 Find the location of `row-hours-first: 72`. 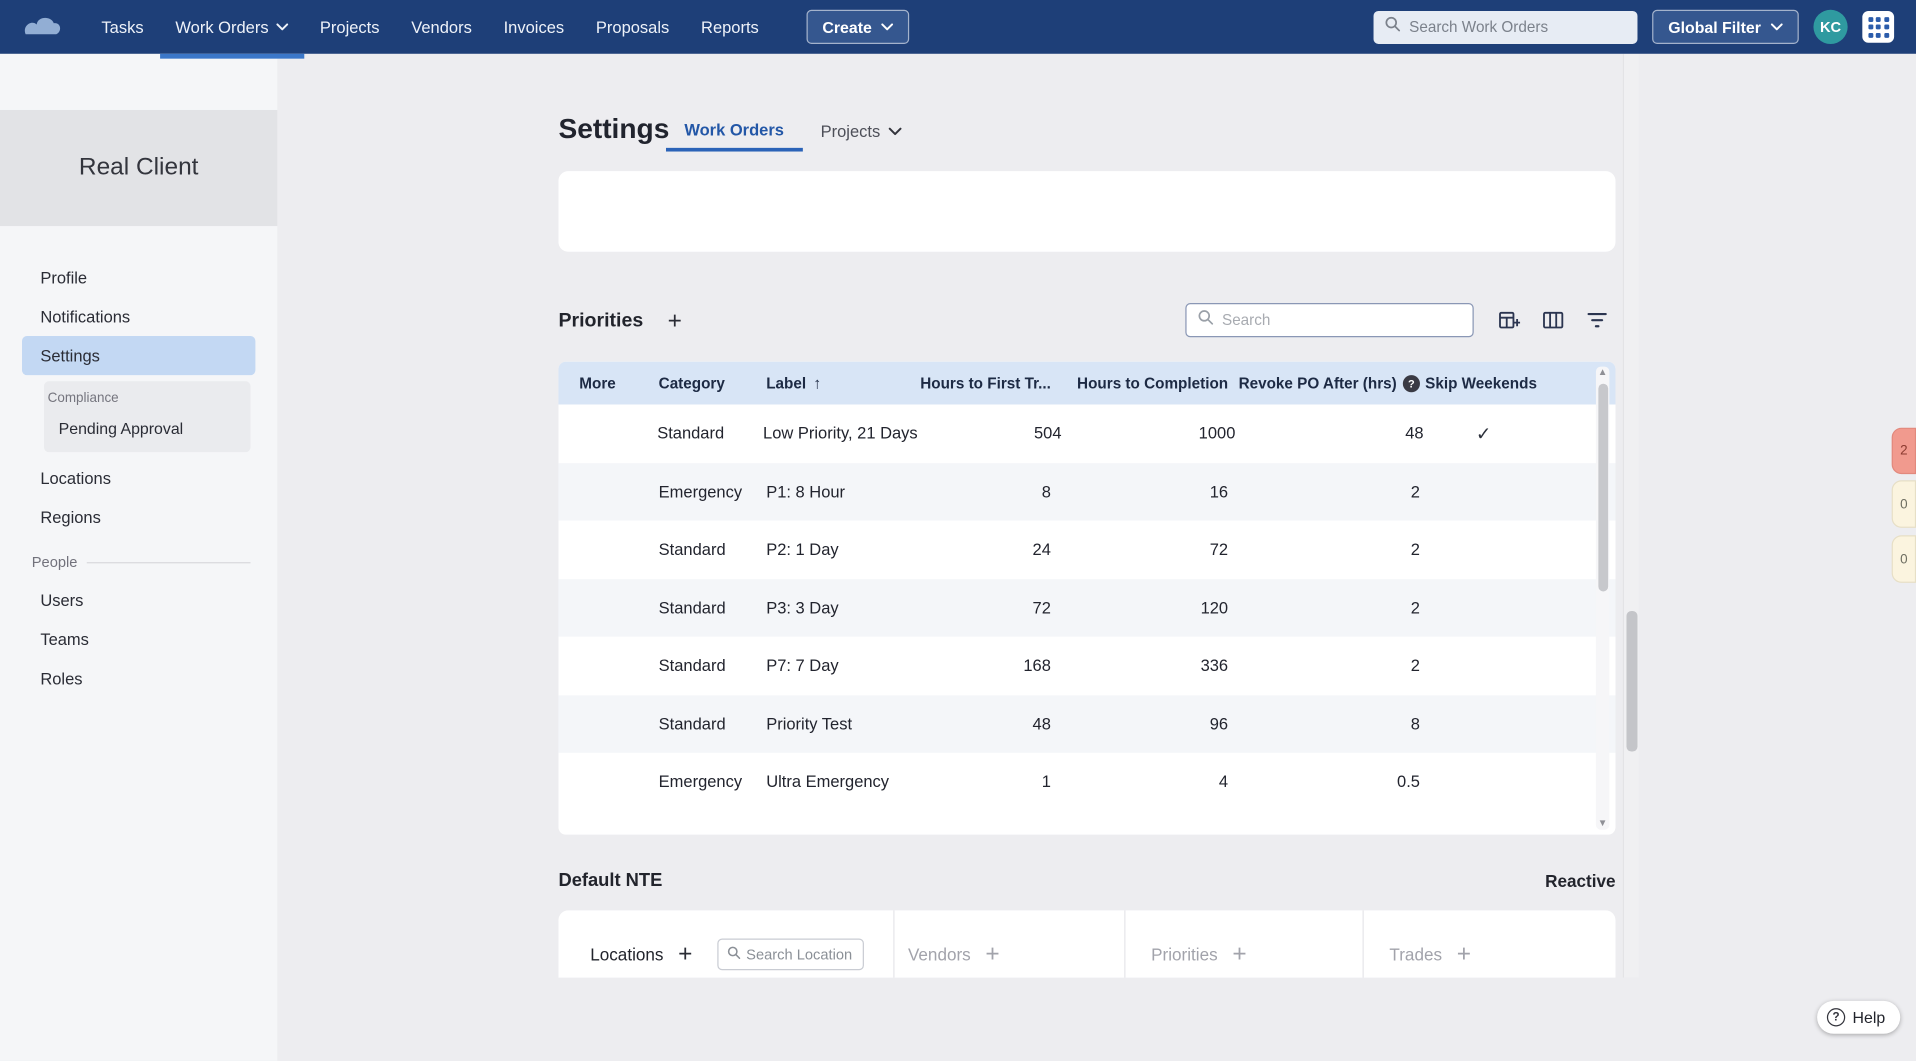

row-hours-first: 72 is located at coordinates (1041, 607).